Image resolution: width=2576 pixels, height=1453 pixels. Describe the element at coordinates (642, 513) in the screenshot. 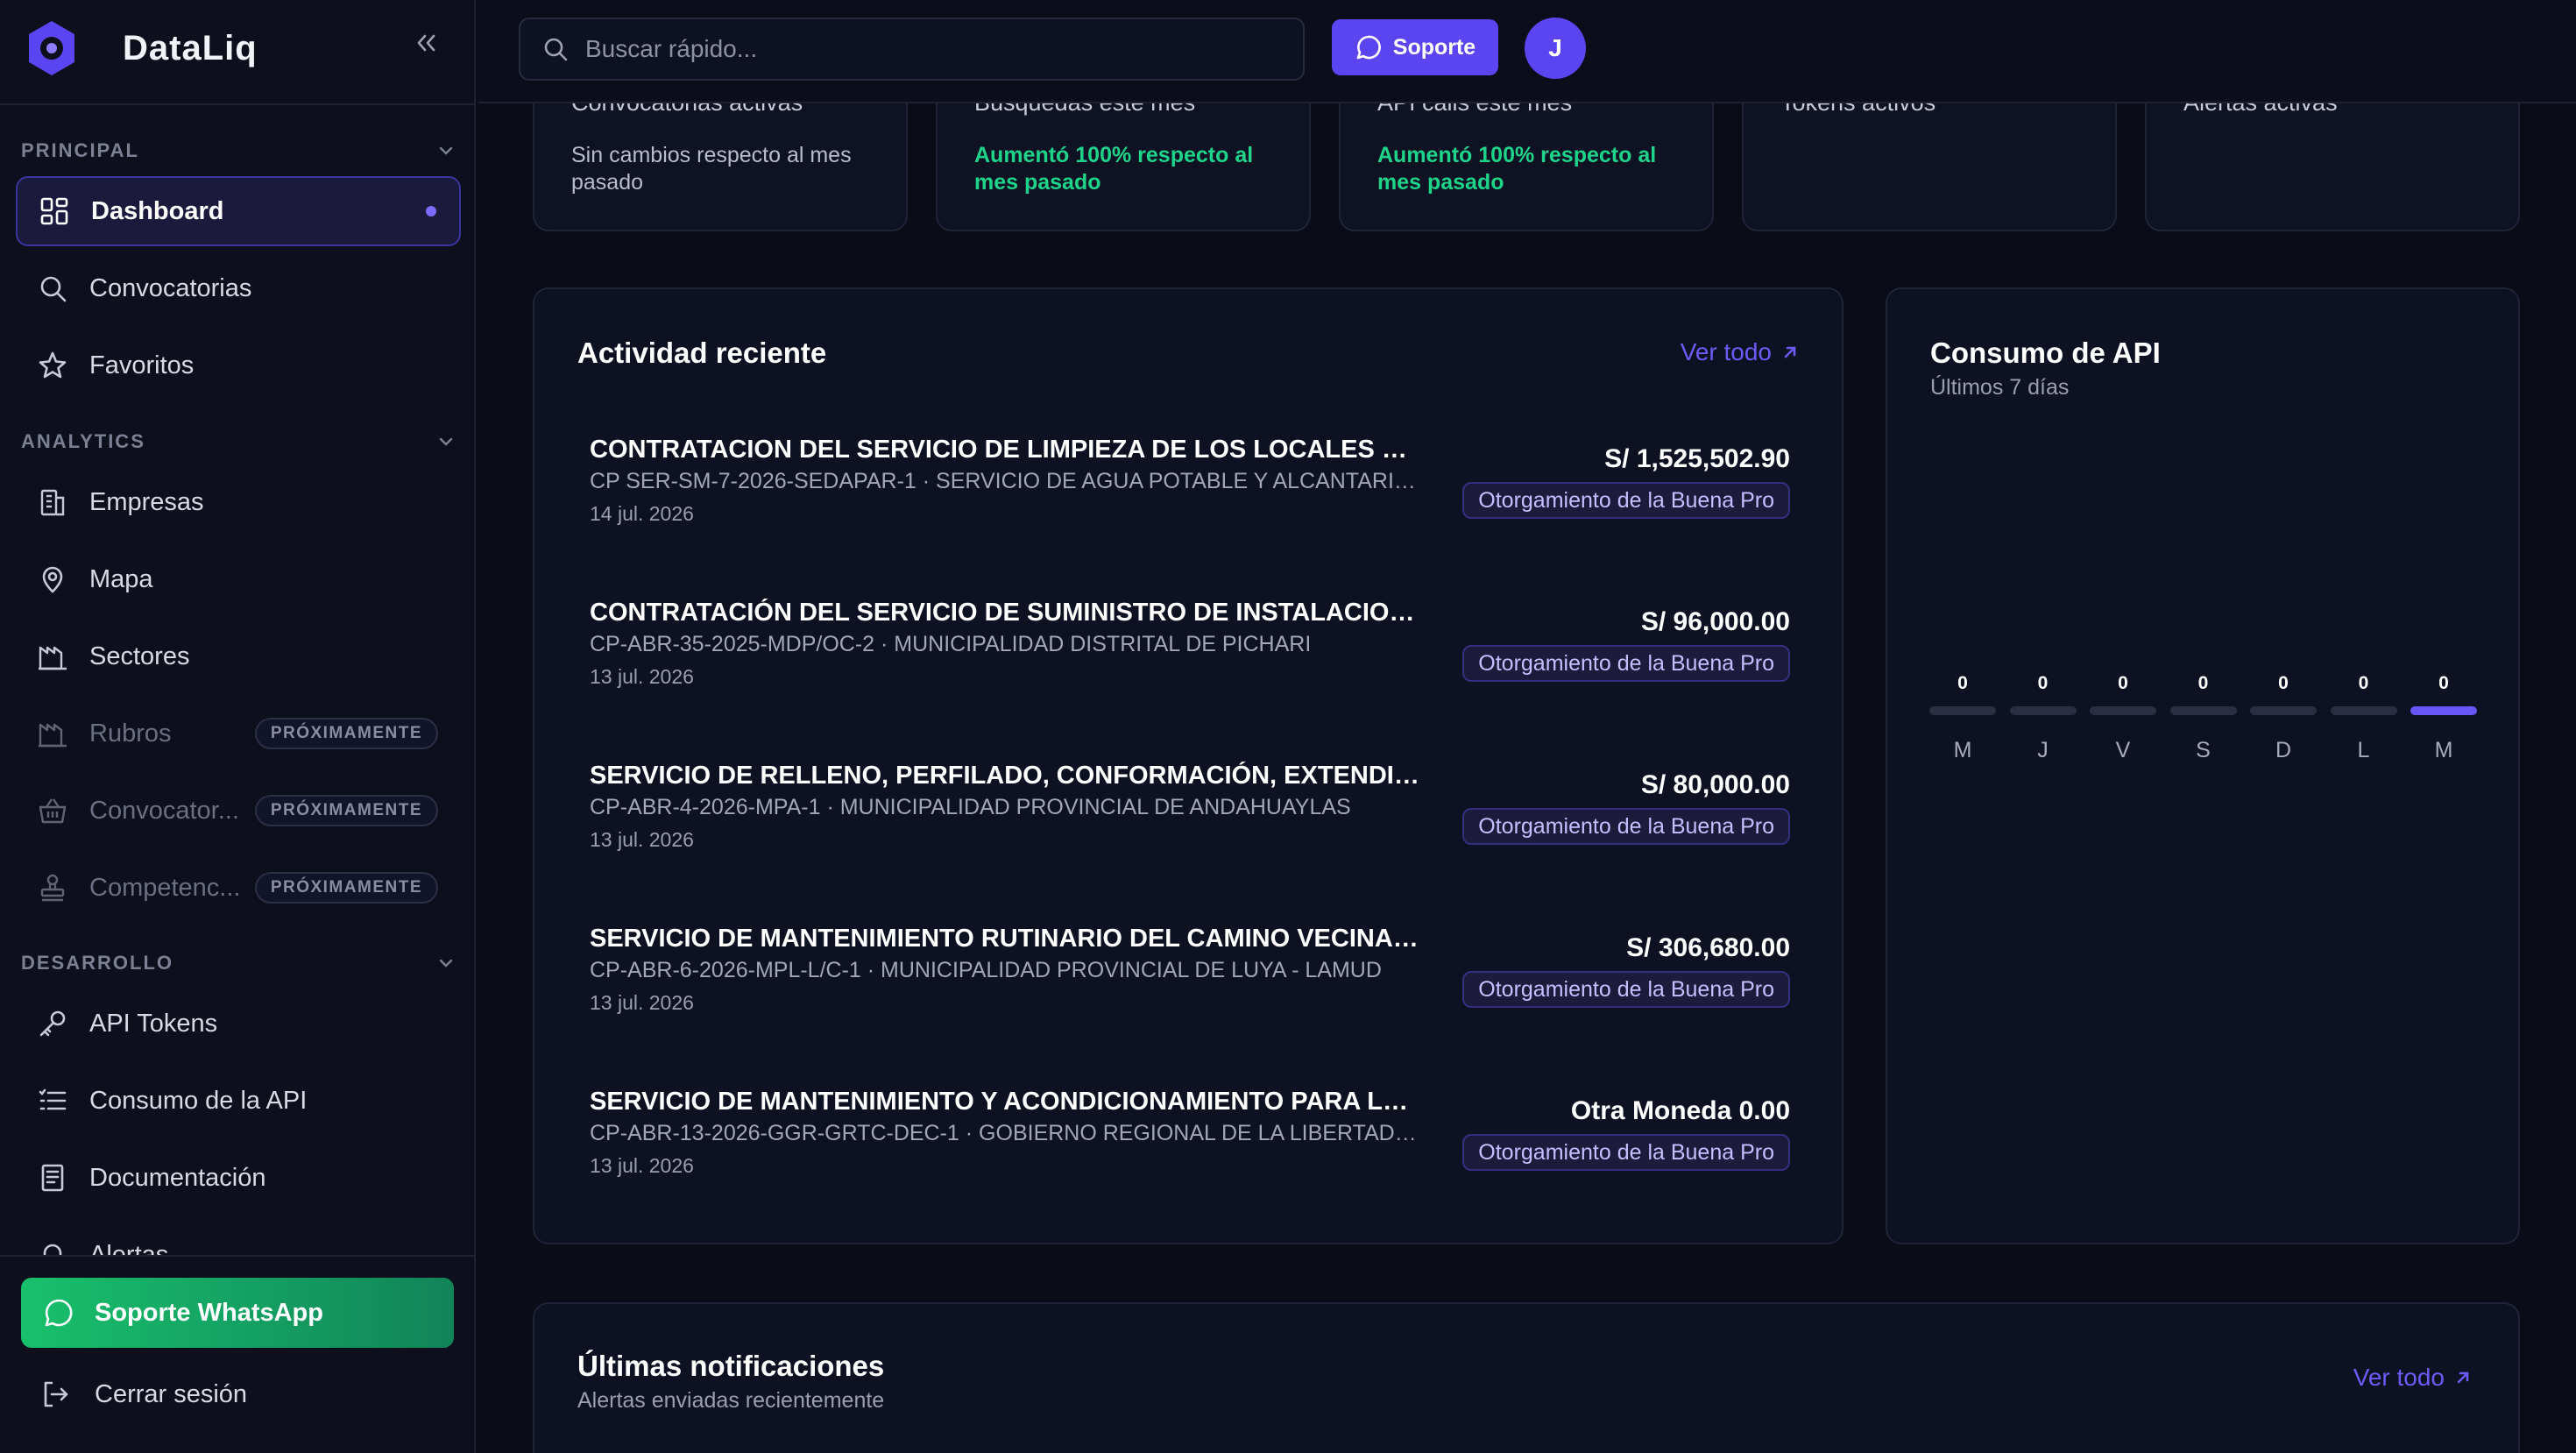

I see `activity-date: 14 jul. 2026` at that location.